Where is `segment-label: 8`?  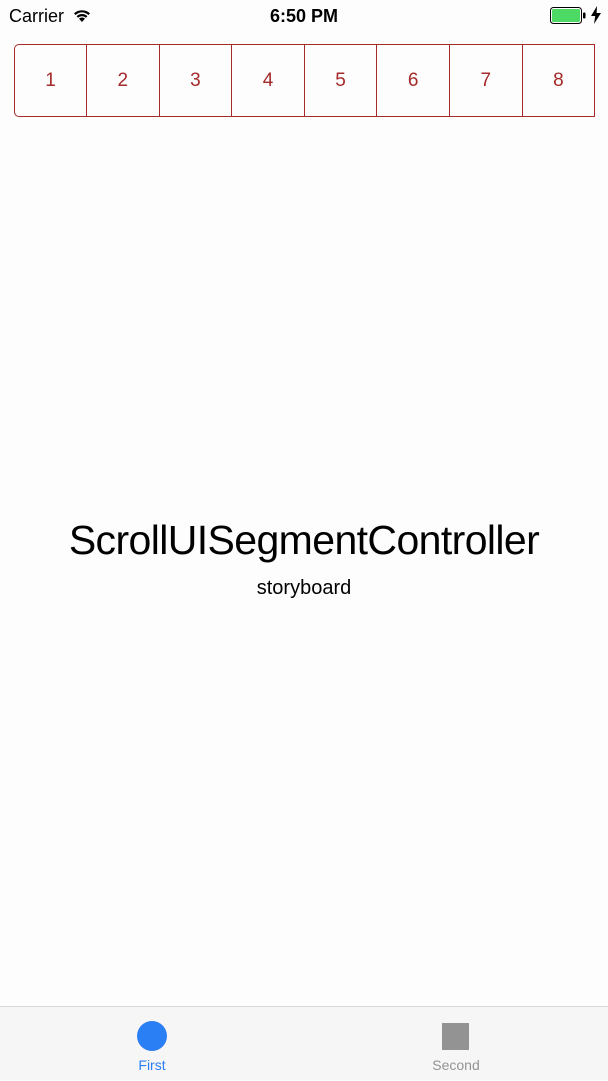
segment-label: 8 is located at coordinates (558, 80).